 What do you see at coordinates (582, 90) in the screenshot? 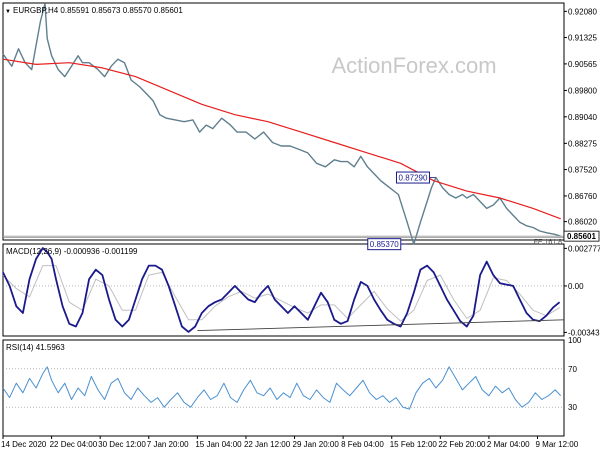
I see `price-ytick-label: 0.89800` at bounding box center [582, 90].